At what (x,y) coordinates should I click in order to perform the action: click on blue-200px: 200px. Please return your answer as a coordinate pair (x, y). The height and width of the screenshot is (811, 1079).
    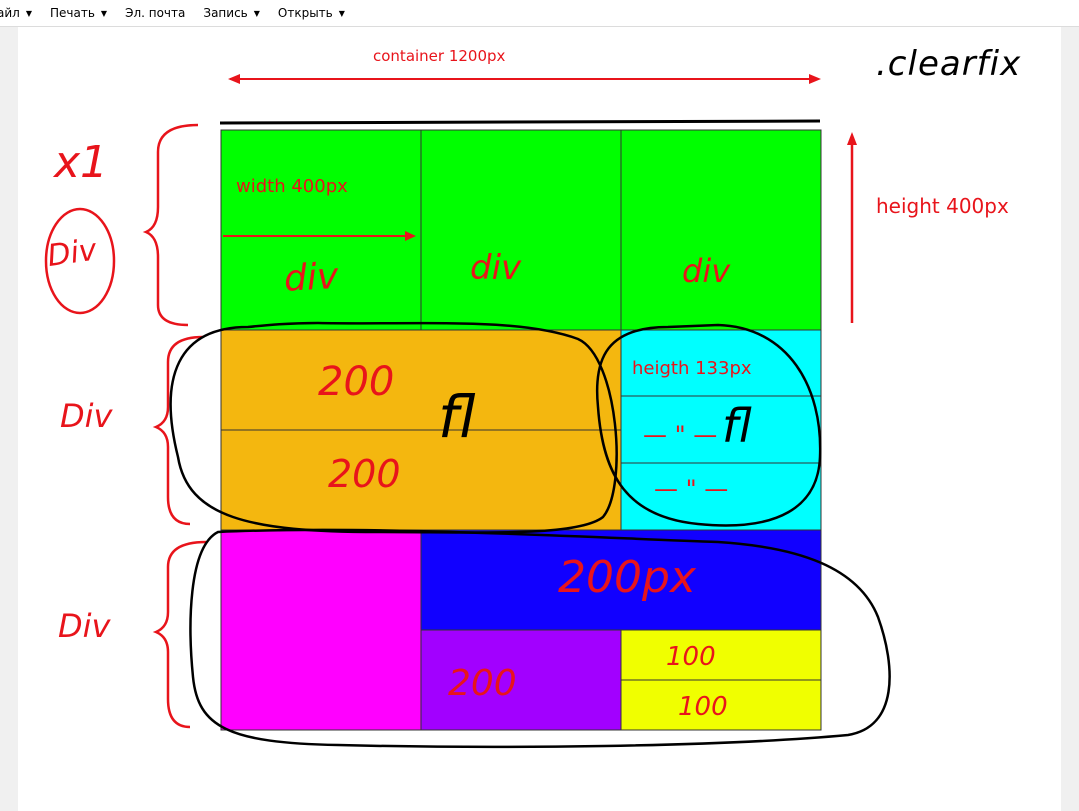
    Looking at the image, I should click on (627, 577).